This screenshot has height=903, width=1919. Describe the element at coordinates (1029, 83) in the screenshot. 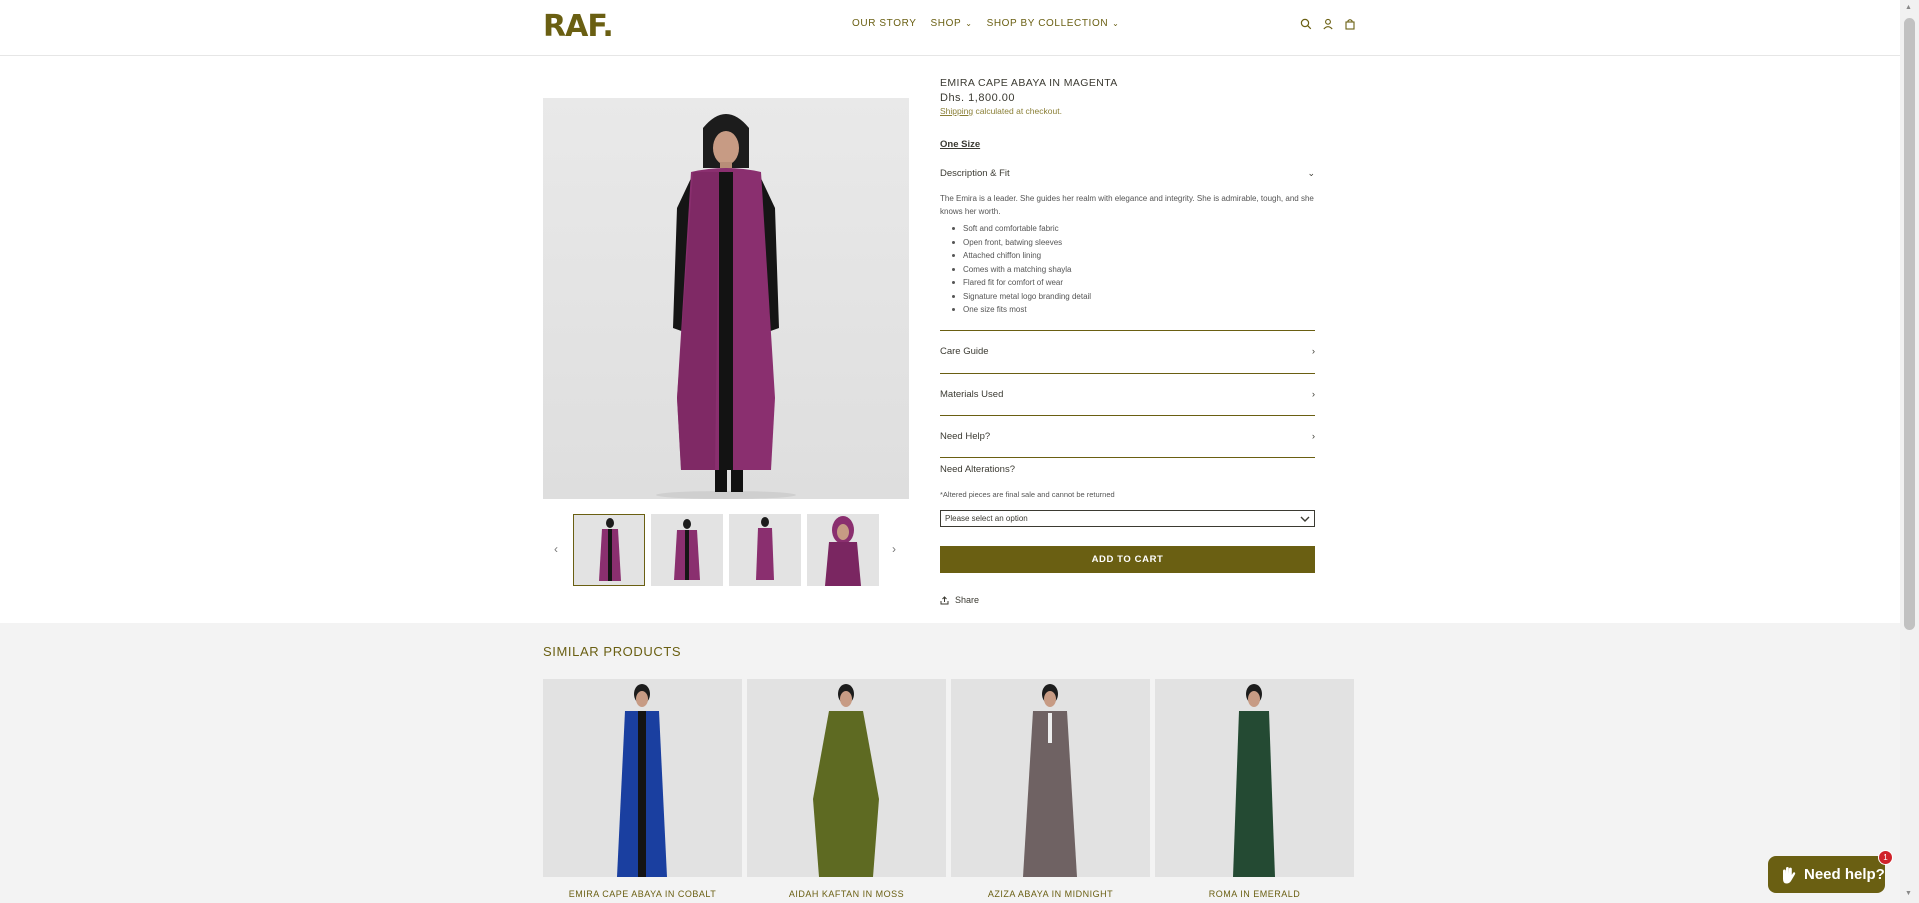

I see `product-title: EMIRA CAPE ABAYA IN MAGENTA` at that location.